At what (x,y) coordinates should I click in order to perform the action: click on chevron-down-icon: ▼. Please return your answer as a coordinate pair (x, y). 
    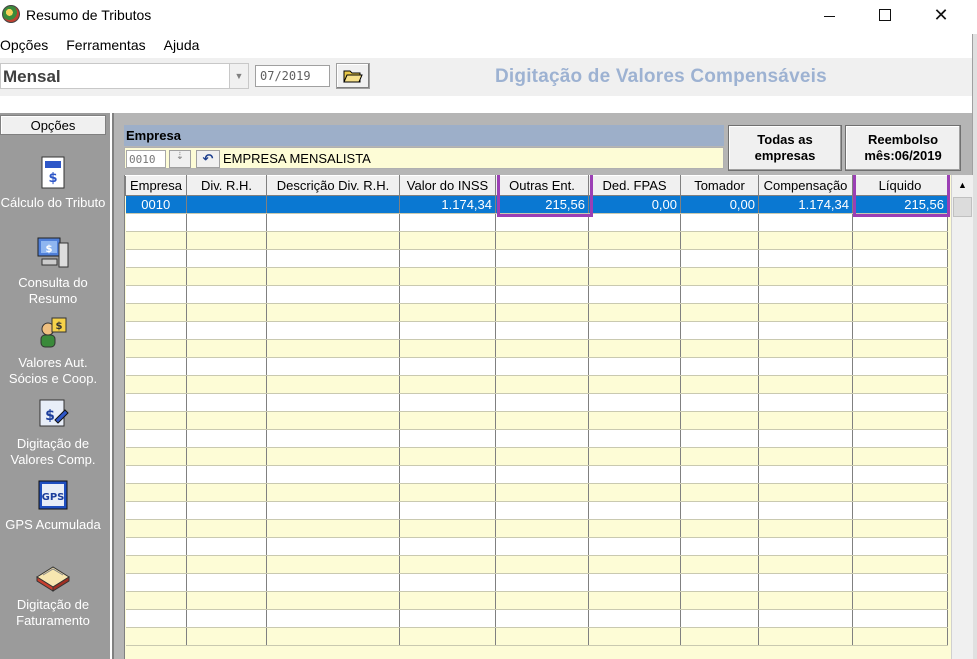
    Looking at the image, I should click on (238, 76).